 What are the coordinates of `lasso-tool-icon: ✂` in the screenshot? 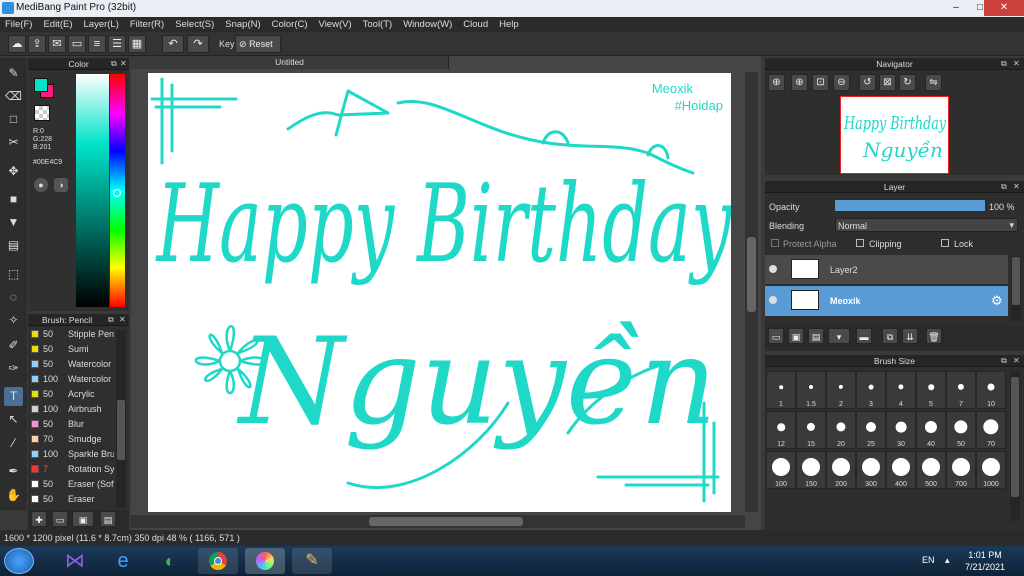 It's located at (13, 142).